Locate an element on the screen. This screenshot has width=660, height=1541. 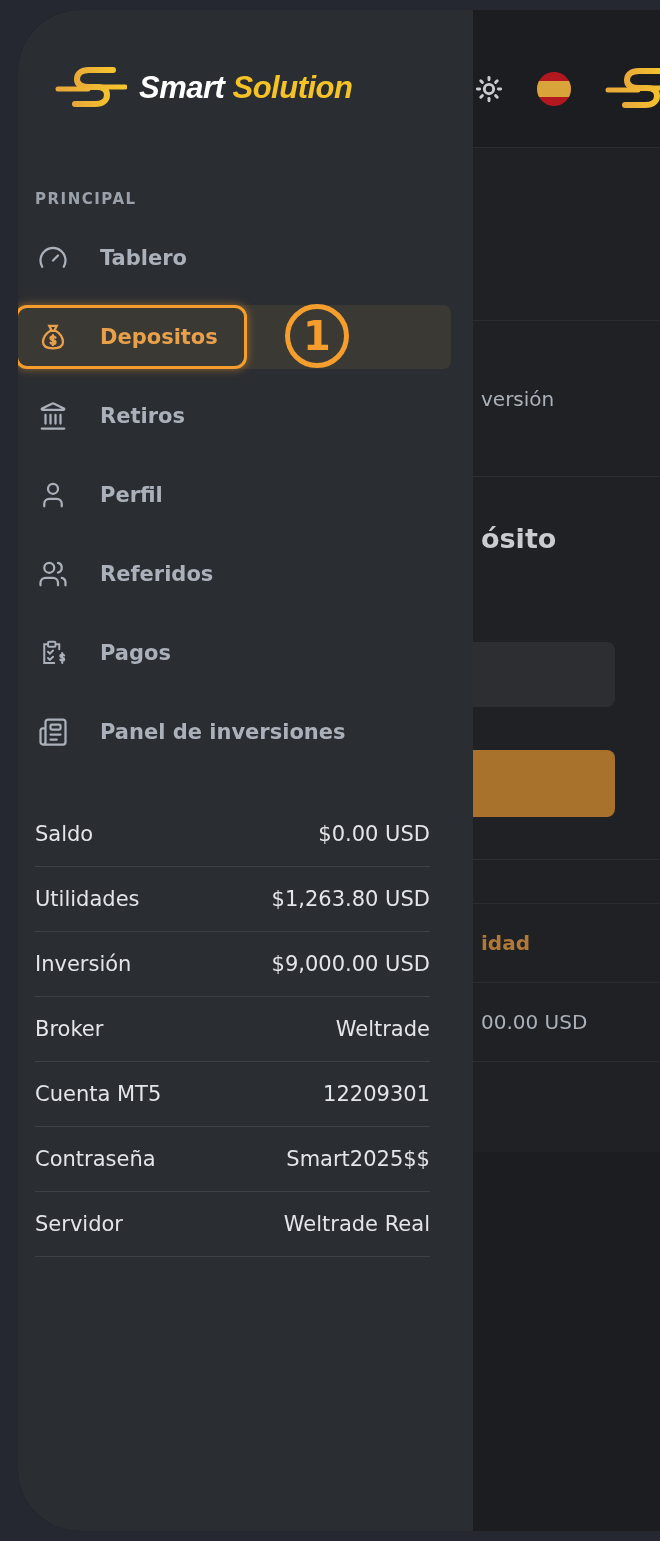
stat-label: Contraseña is located at coordinates (95, 1159).